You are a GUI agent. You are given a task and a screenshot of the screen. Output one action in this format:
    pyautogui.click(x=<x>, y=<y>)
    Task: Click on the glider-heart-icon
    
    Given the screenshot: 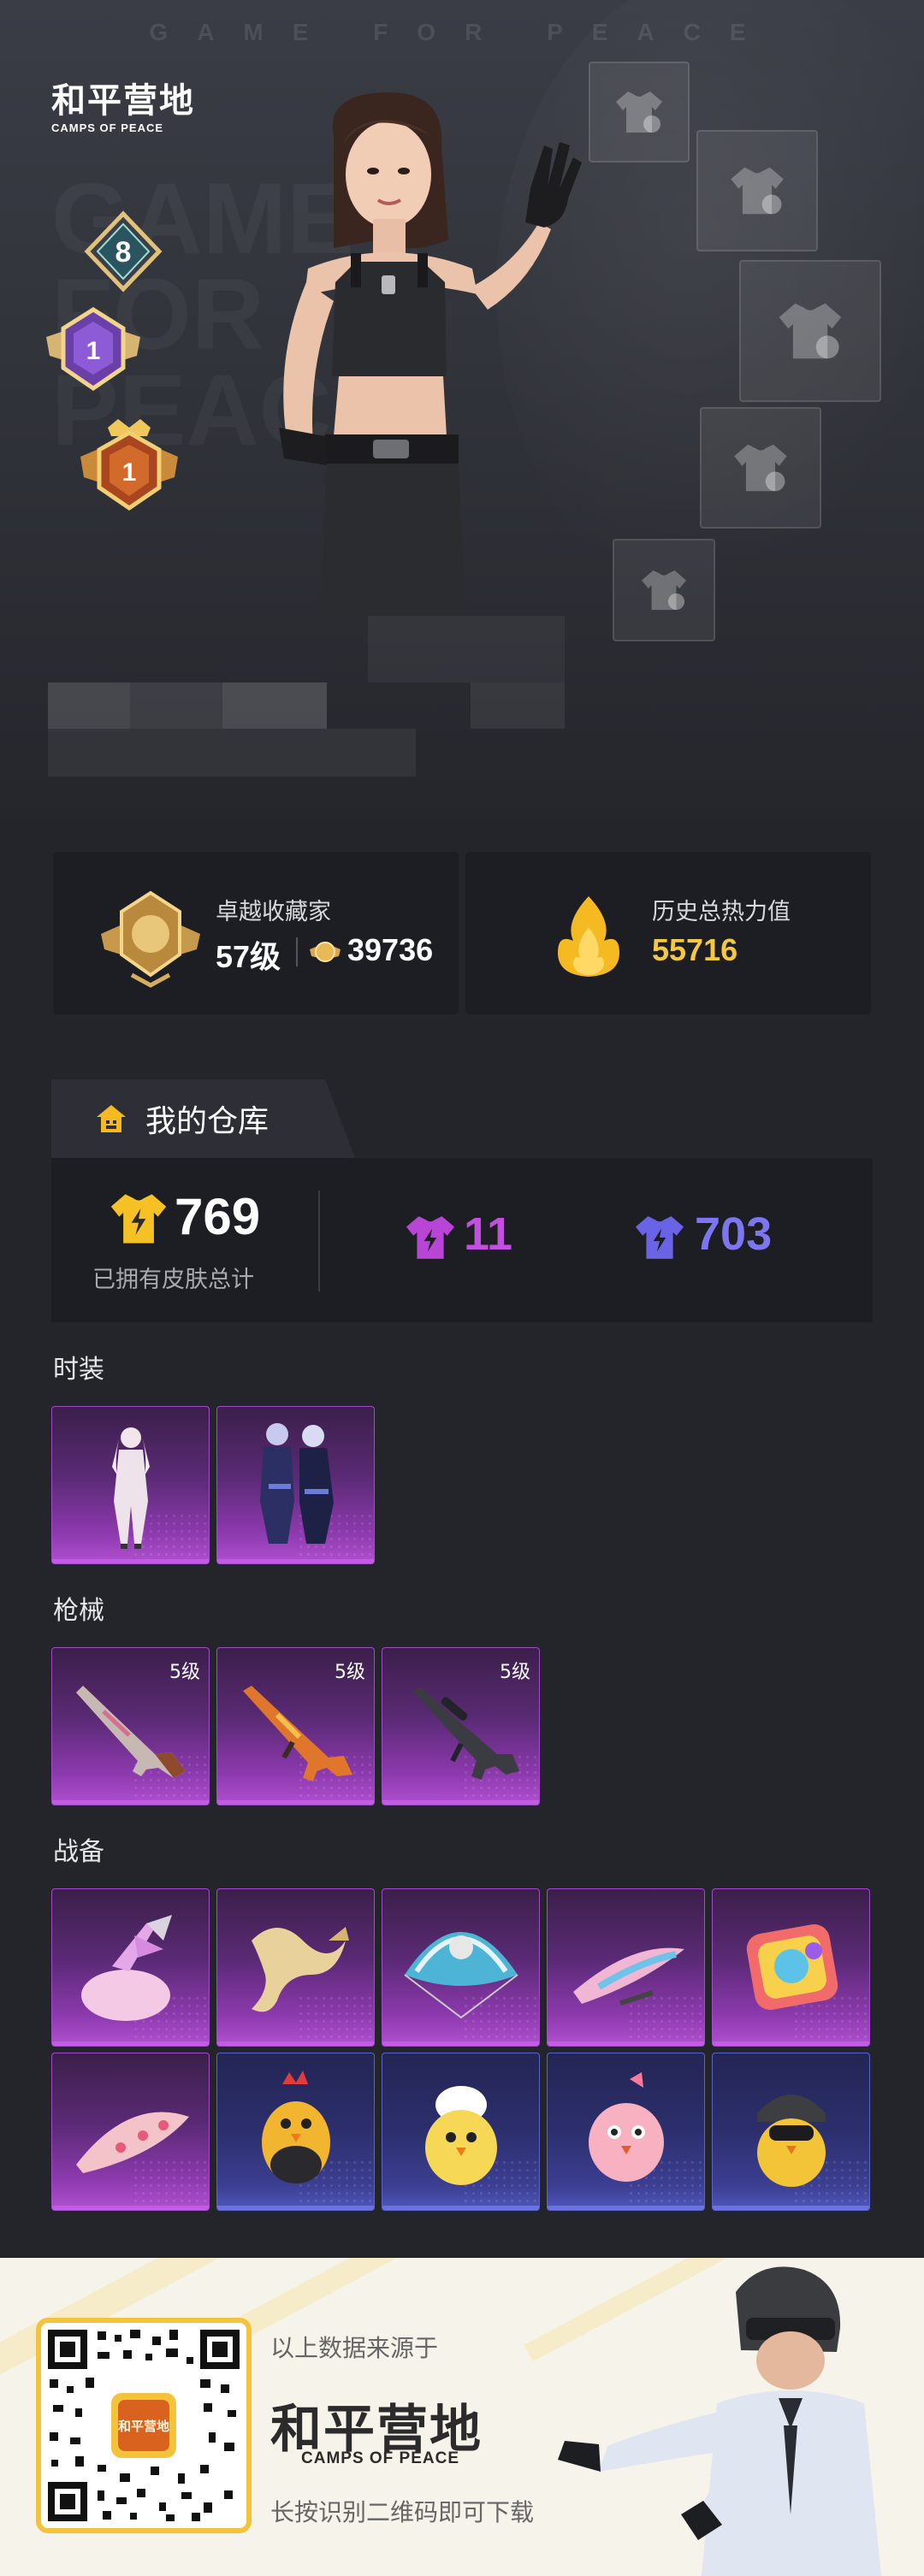 What is the action you would take?
    pyautogui.click(x=132, y=2142)
    